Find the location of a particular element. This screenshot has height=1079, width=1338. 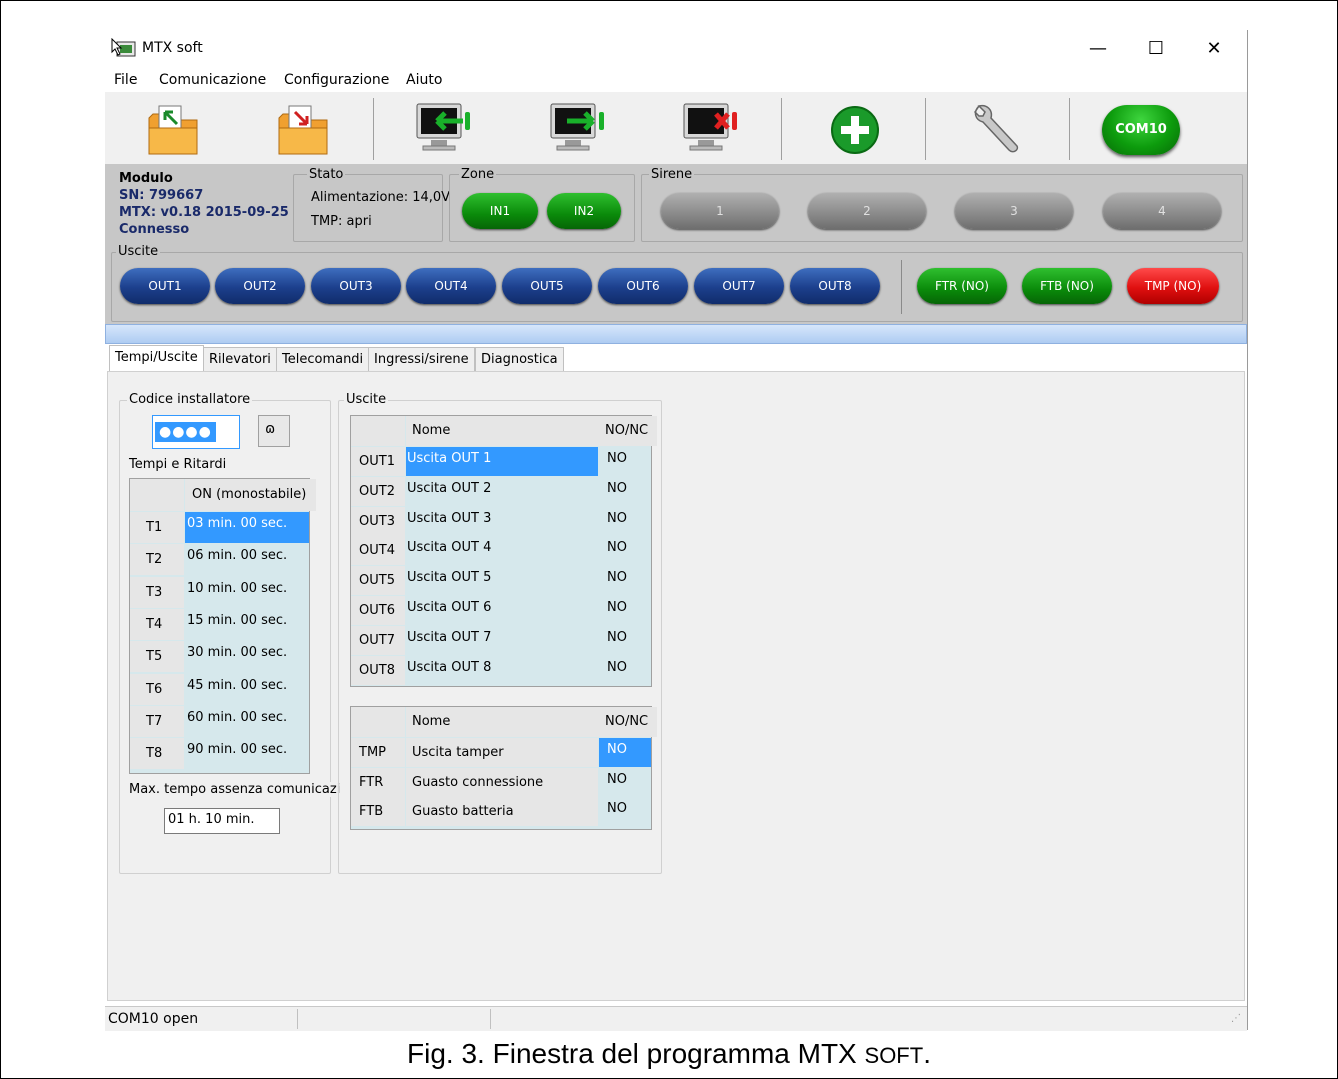

uscite-row-nome: Uscita OUT 1 is located at coordinates (502, 461).